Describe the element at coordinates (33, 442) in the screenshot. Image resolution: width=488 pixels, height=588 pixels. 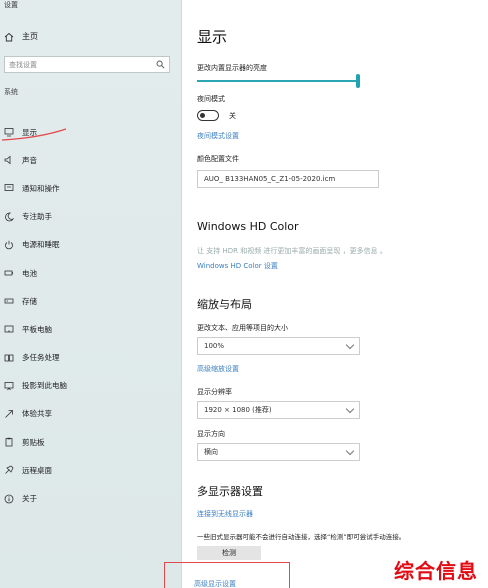
I see `sidebar-item-label: 剪贴板` at that location.